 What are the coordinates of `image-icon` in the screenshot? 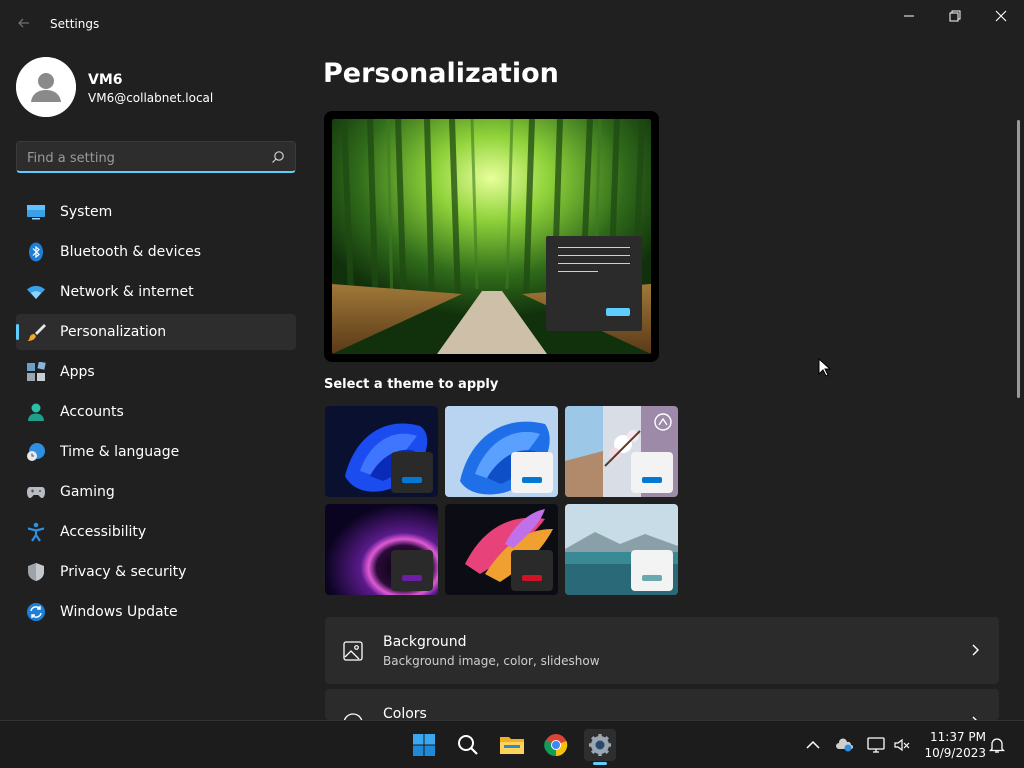 It's located at (353, 651).